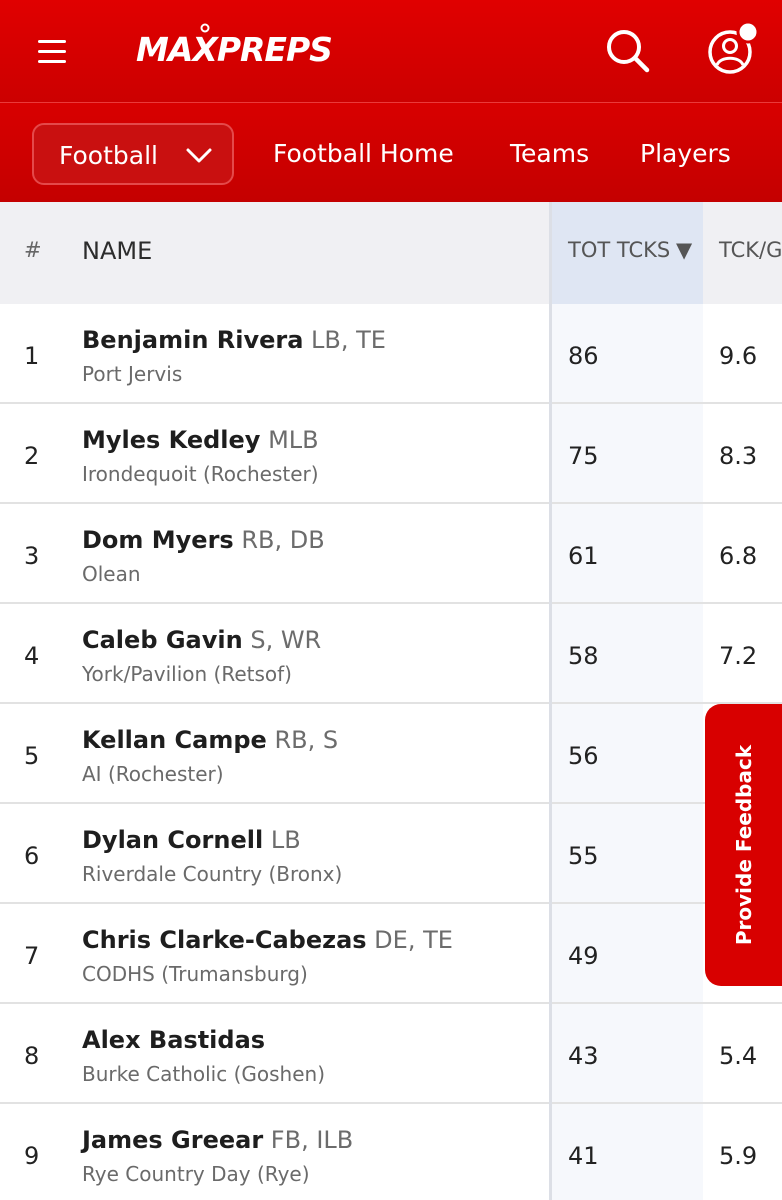  Describe the element at coordinates (282, 840) in the screenshot. I see `player-position: LB` at that location.